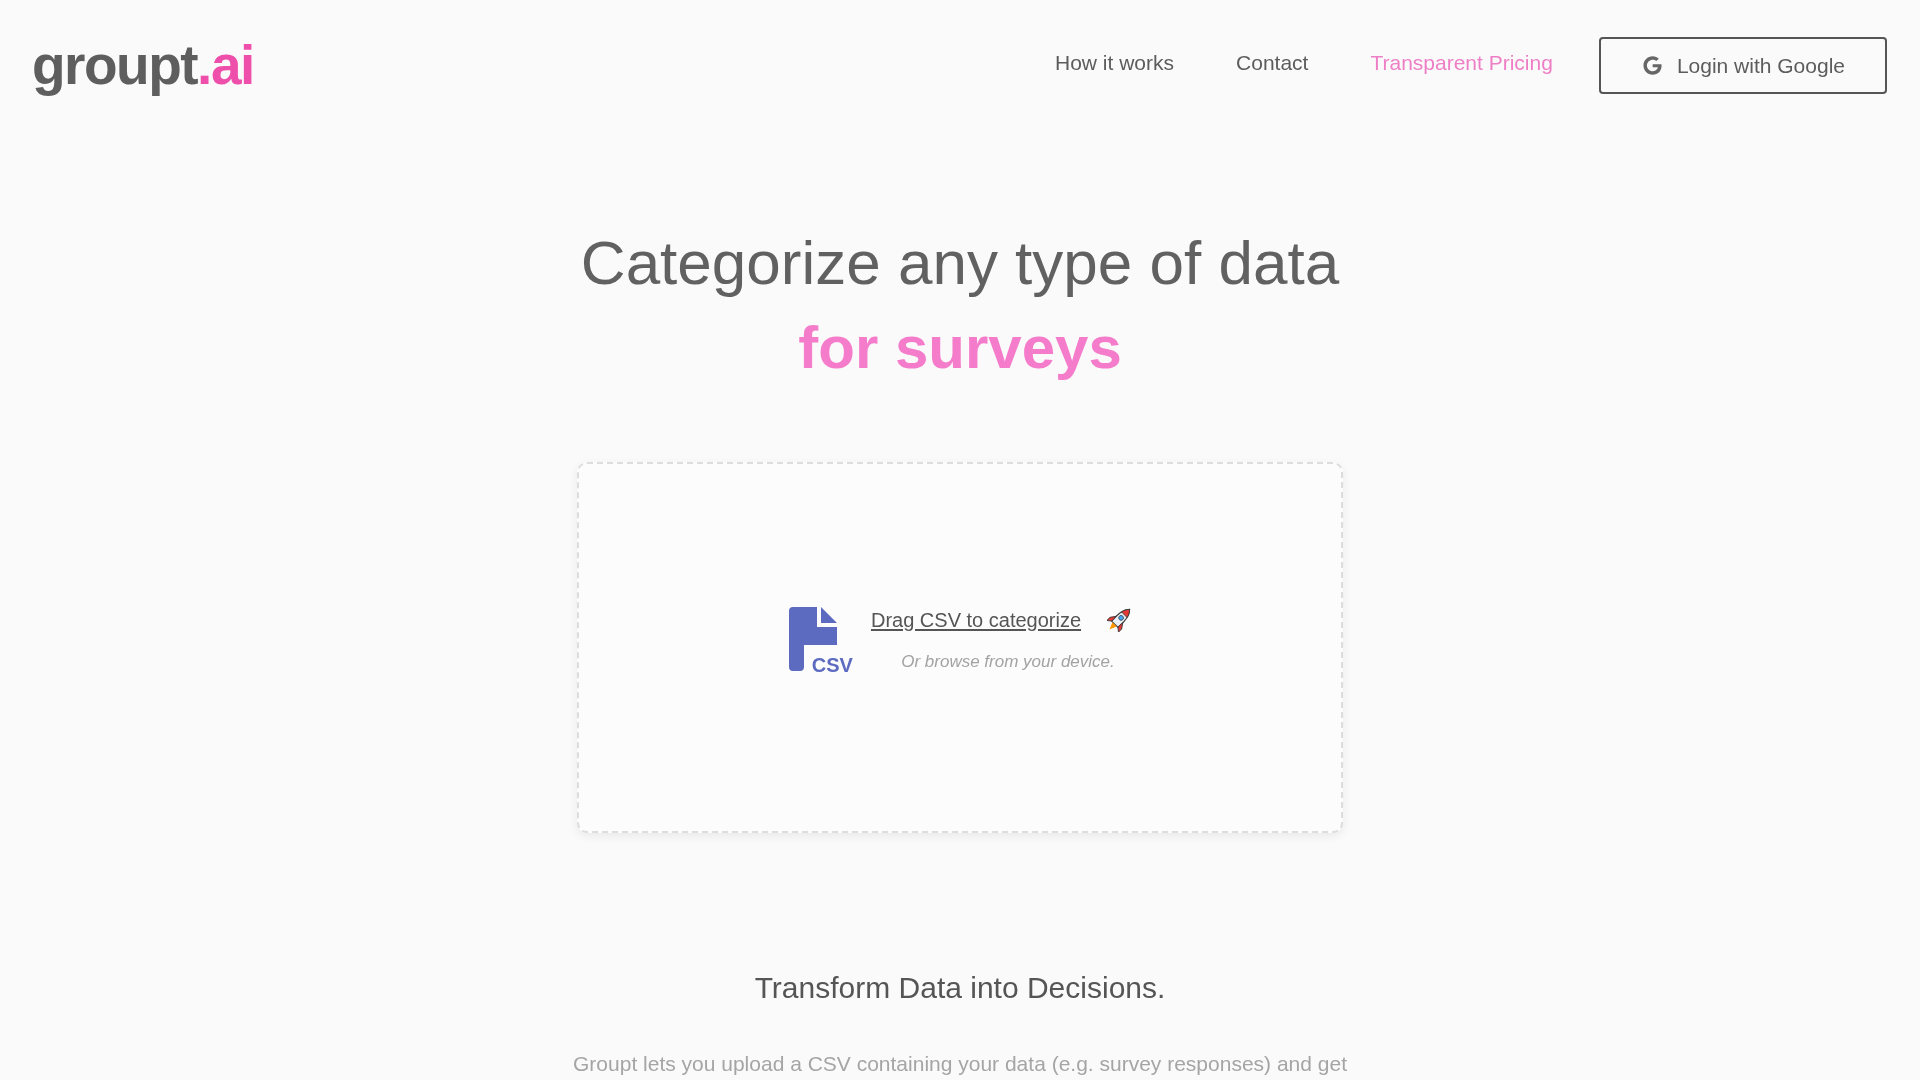 Image resolution: width=1920 pixels, height=1080 pixels. I want to click on drag-csv-link: Drag CSV to categorize, so click(976, 619).